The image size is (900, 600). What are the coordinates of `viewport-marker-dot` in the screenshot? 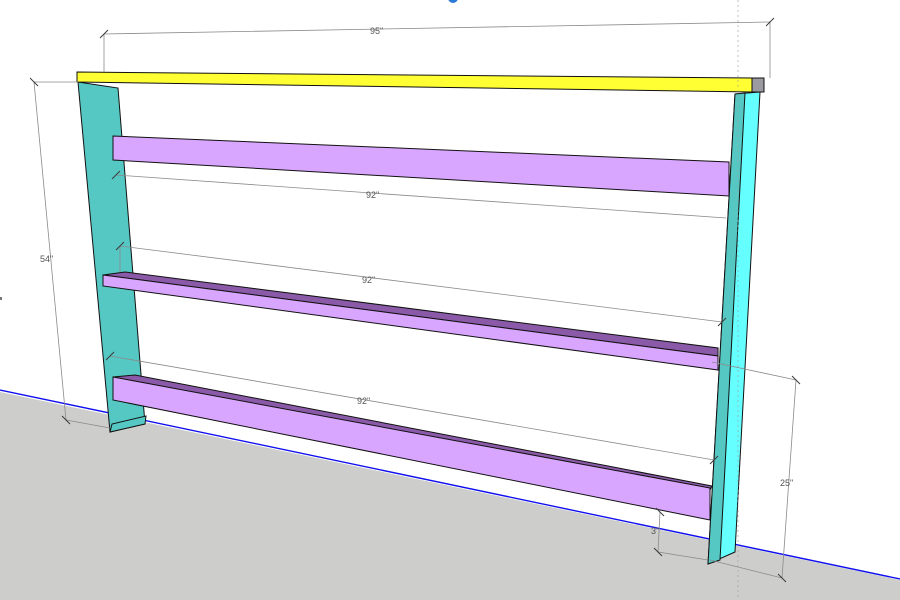 It's located at (453, 1).